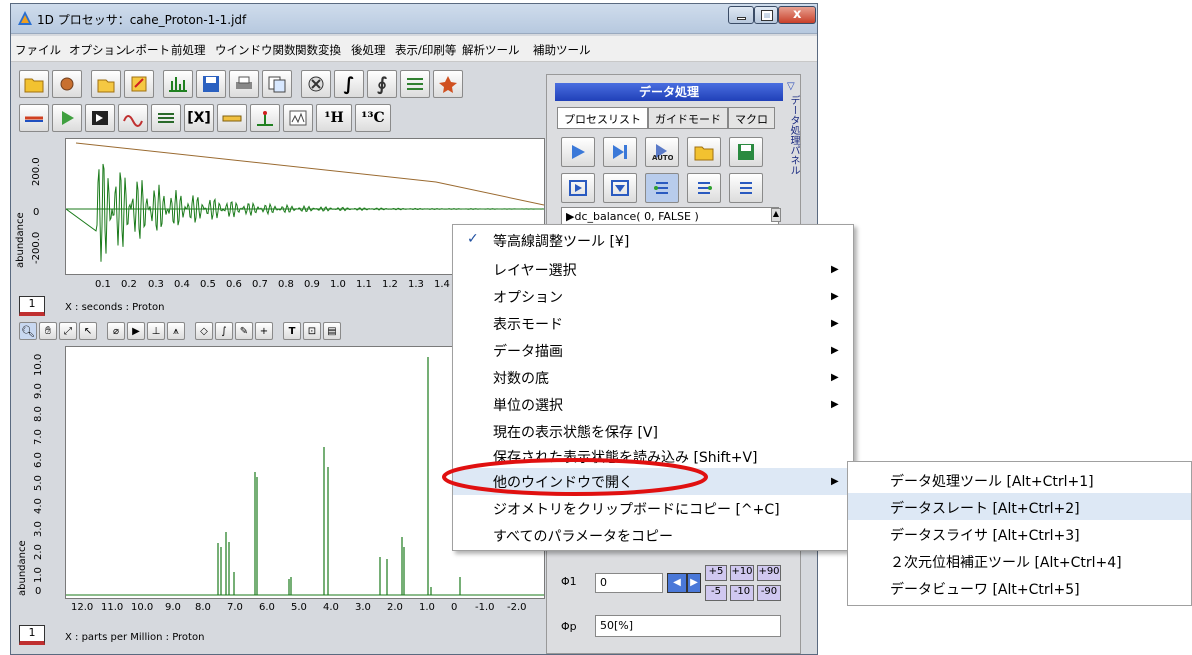  I want to click on edit-tool-button: ✎, so click(244, 331).